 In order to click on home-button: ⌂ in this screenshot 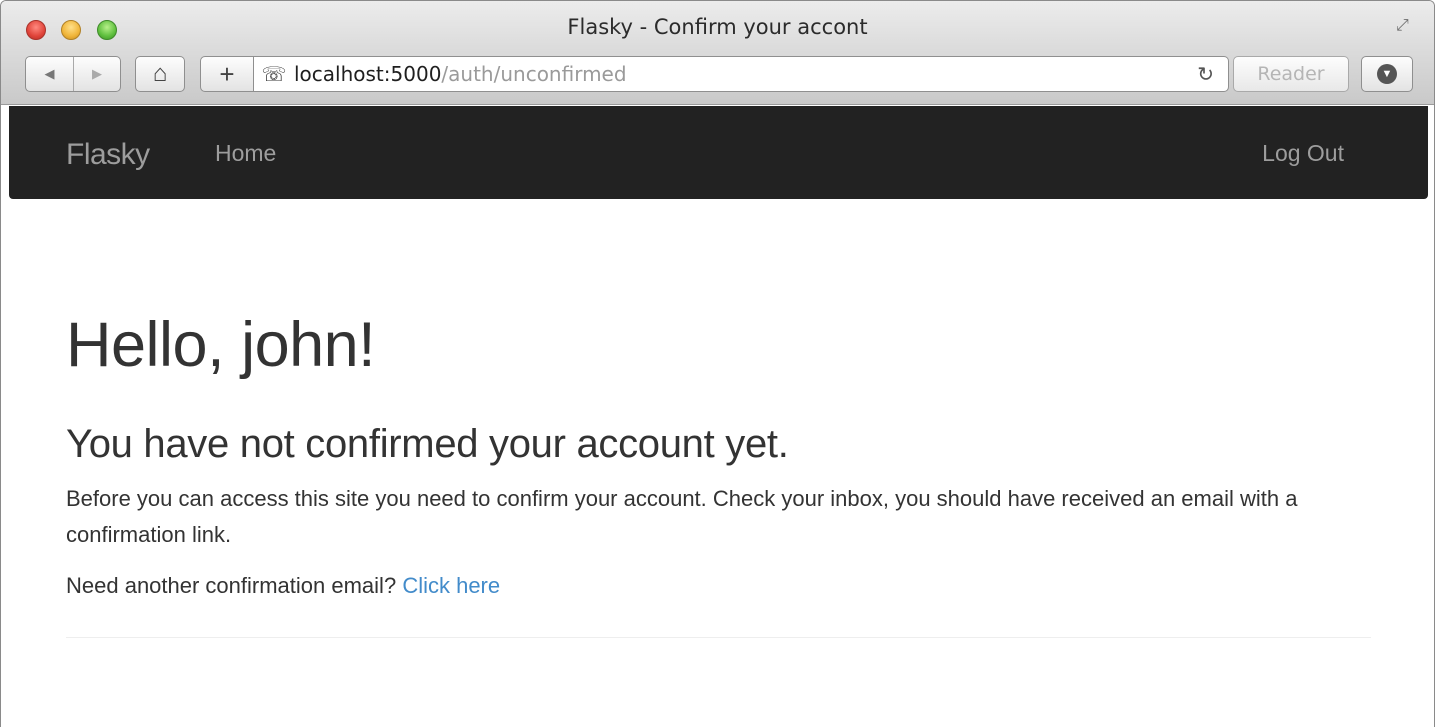, I will do `click(160, 74)`.